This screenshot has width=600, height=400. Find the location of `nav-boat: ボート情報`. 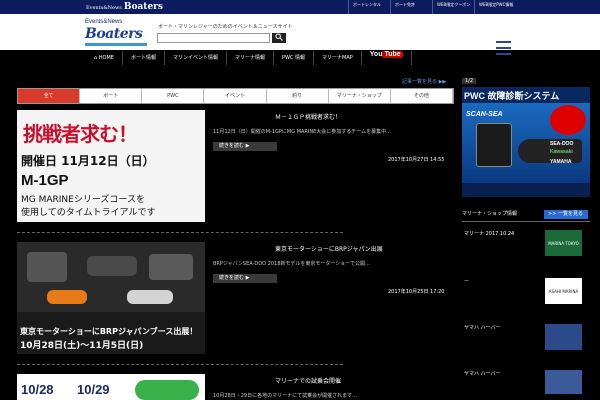

nav-boat: ボート情報 is located at coordinates (144, 58).